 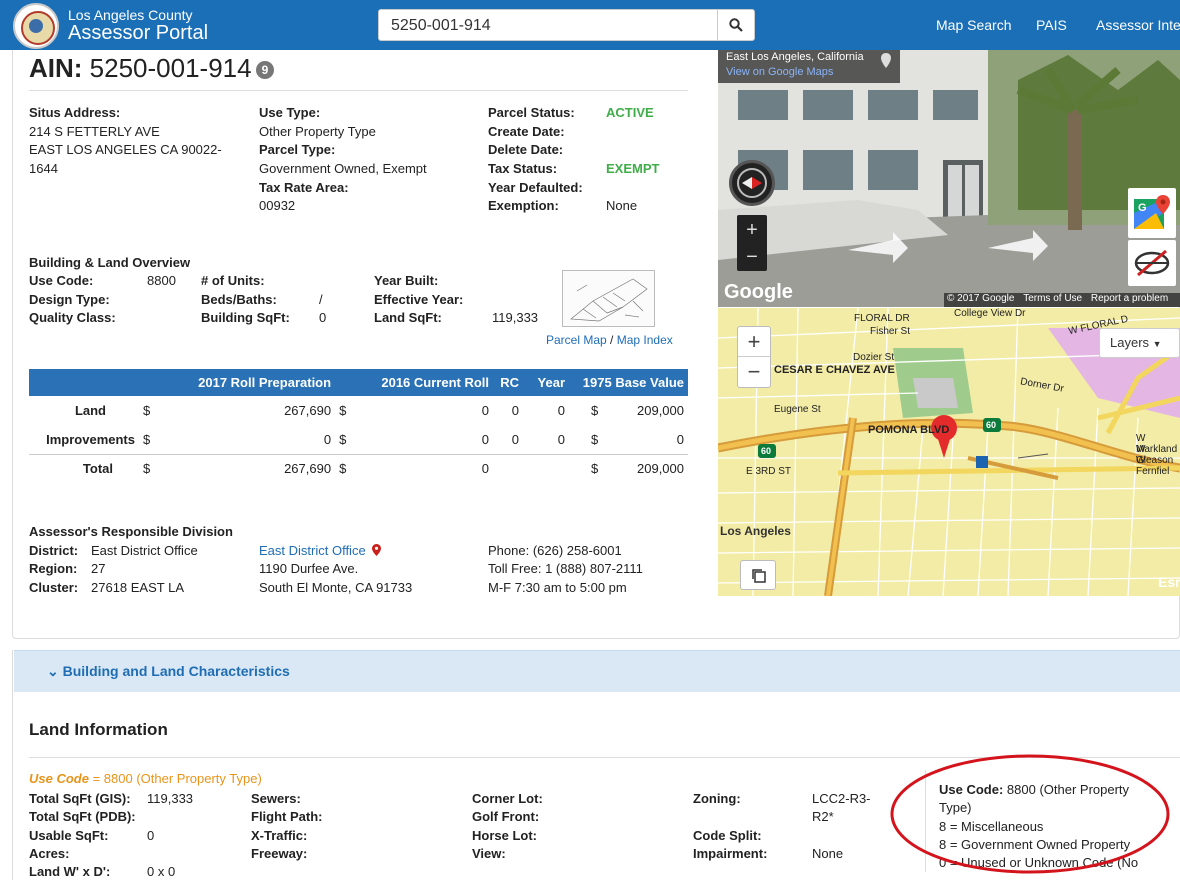 I want to click on brand-title: Assessor Portal, so click(x=138, y=33).